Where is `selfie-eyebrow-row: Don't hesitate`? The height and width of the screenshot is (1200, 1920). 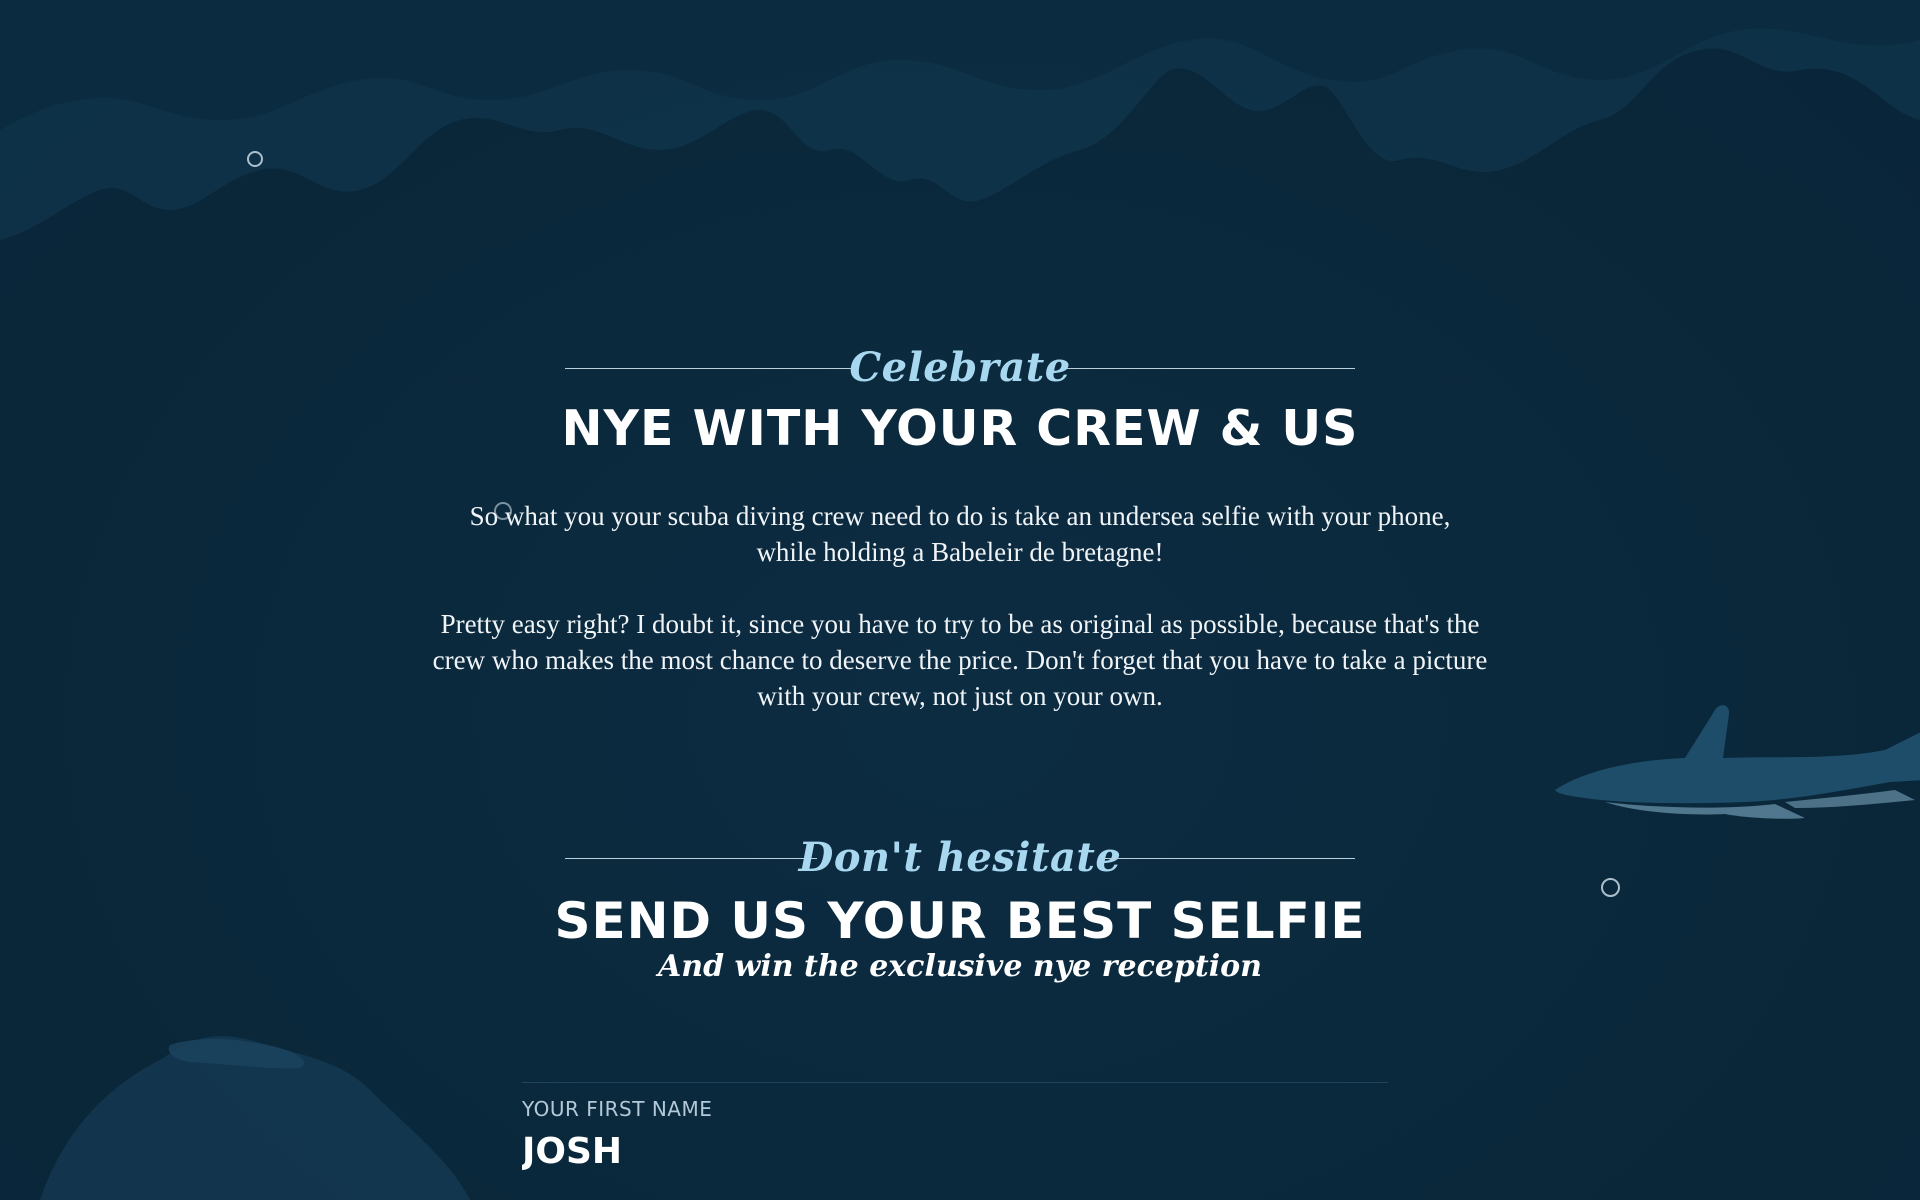
selfie-eyebrow-row: Don't hesitate is located at coordinates (960, 858).